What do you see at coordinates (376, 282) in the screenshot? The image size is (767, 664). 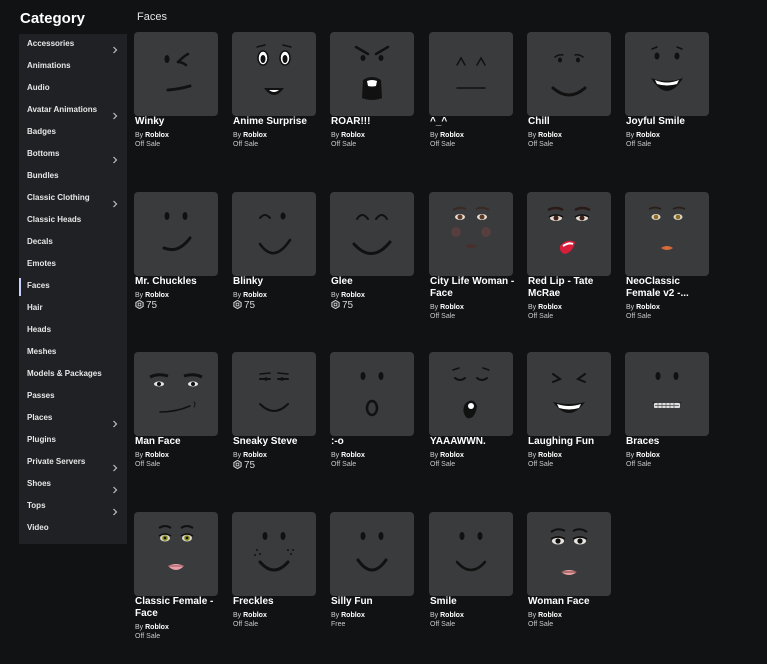 I see `item-name: Glee` at bounding box center [376, 282].